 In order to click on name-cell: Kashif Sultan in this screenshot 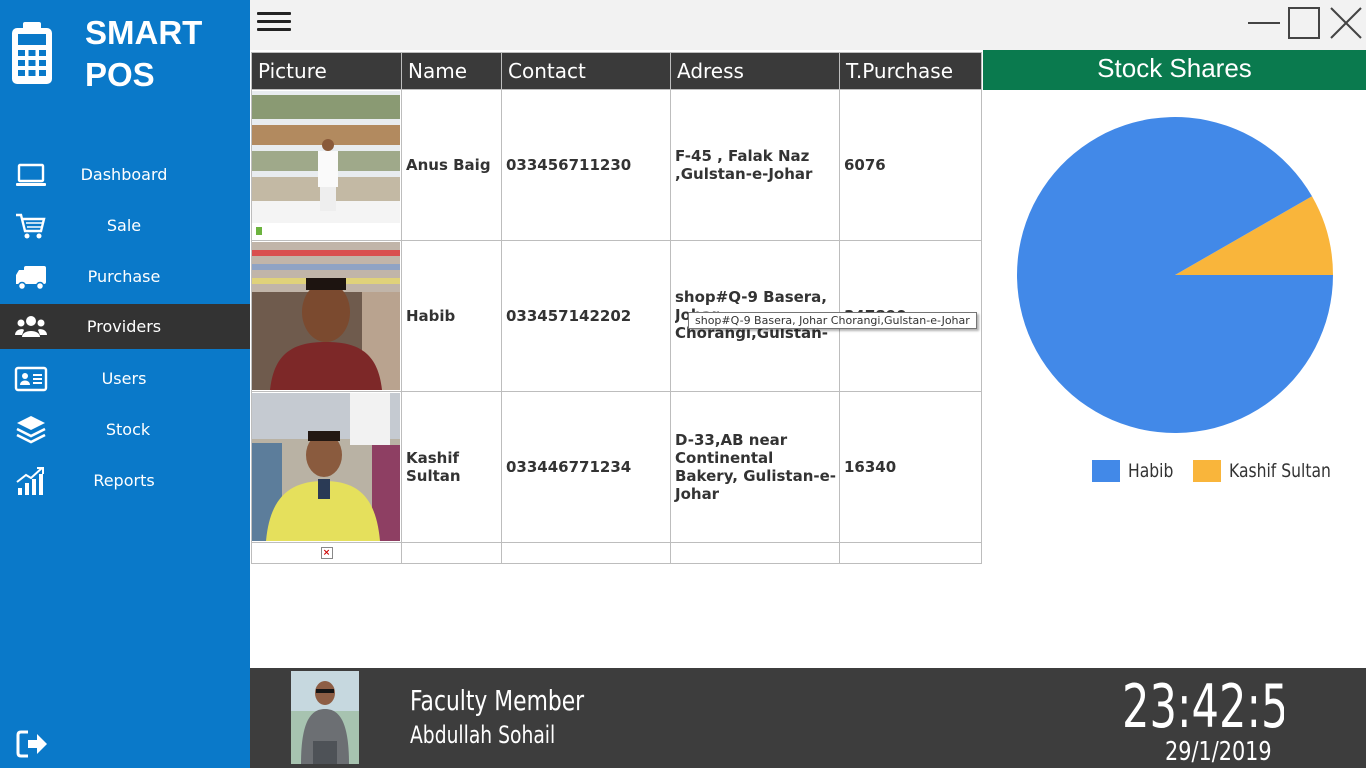, I will do `click(451, 467)`.